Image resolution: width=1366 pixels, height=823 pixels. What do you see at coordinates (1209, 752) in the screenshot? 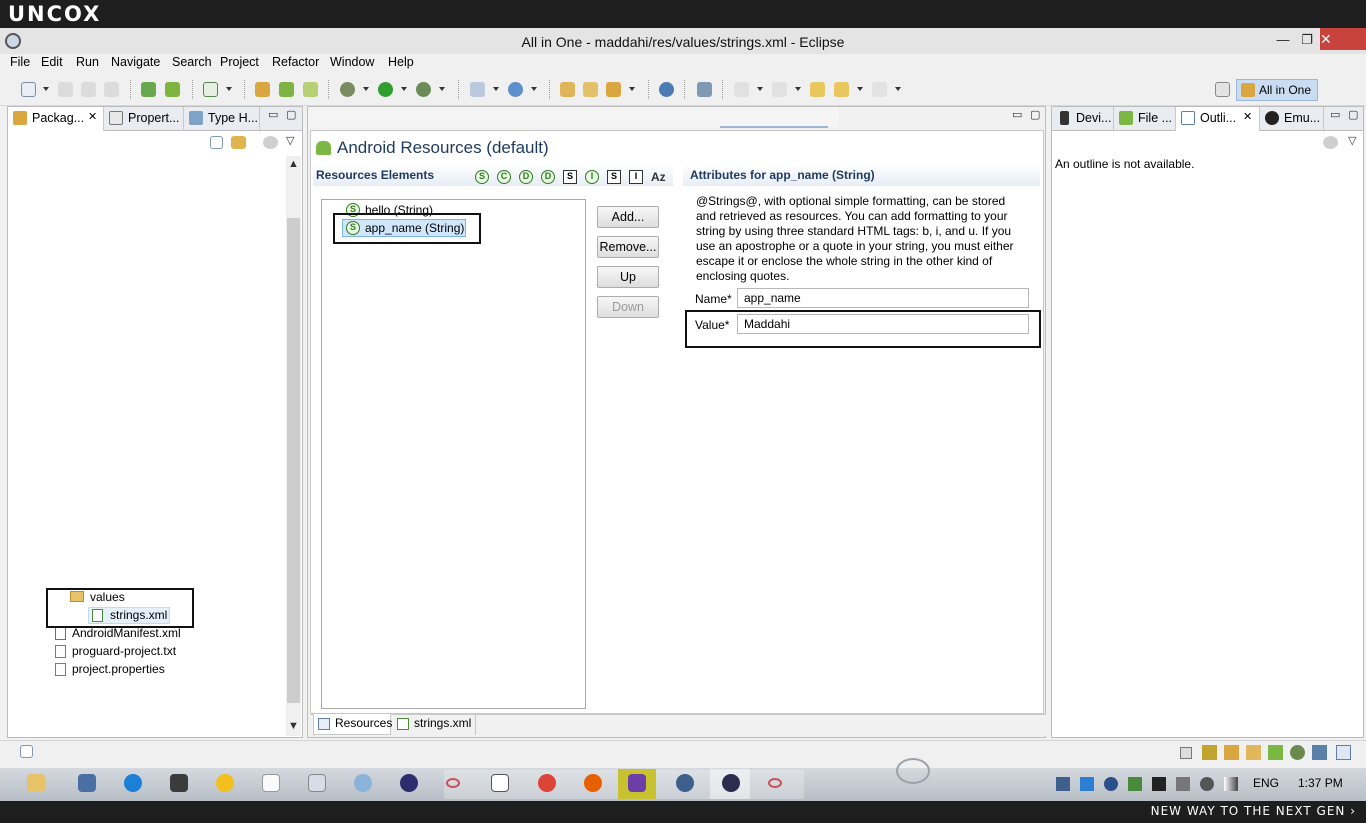
I see `console-icon` at bounding box center [1209, 752].